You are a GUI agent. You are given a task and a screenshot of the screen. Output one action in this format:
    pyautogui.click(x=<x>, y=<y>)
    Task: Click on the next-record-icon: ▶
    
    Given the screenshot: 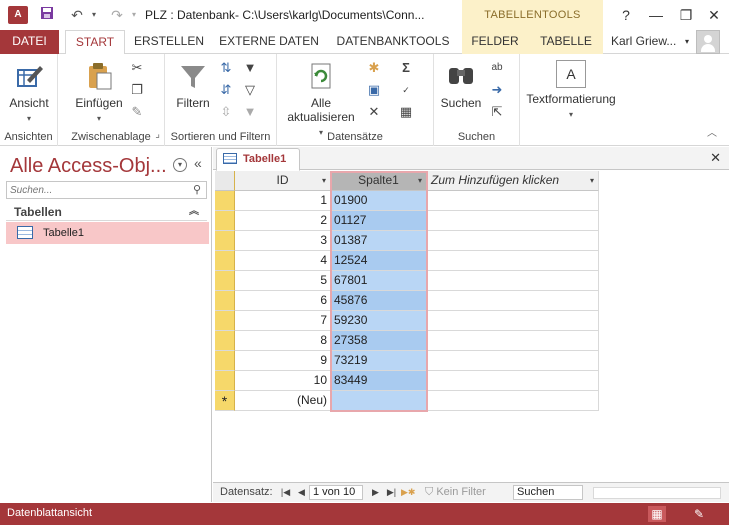 What is the action you would take?
    pyautogui.click(x=375, y=492)
    